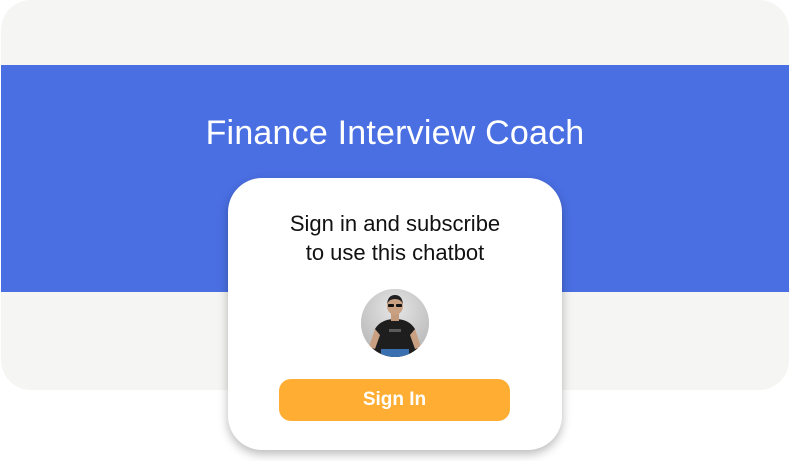  What do you see at coordinates (395, 223) in the screenshot?
I see `signin-message-line-1: Sign in and subscribe` at bounding box center [395, 223].